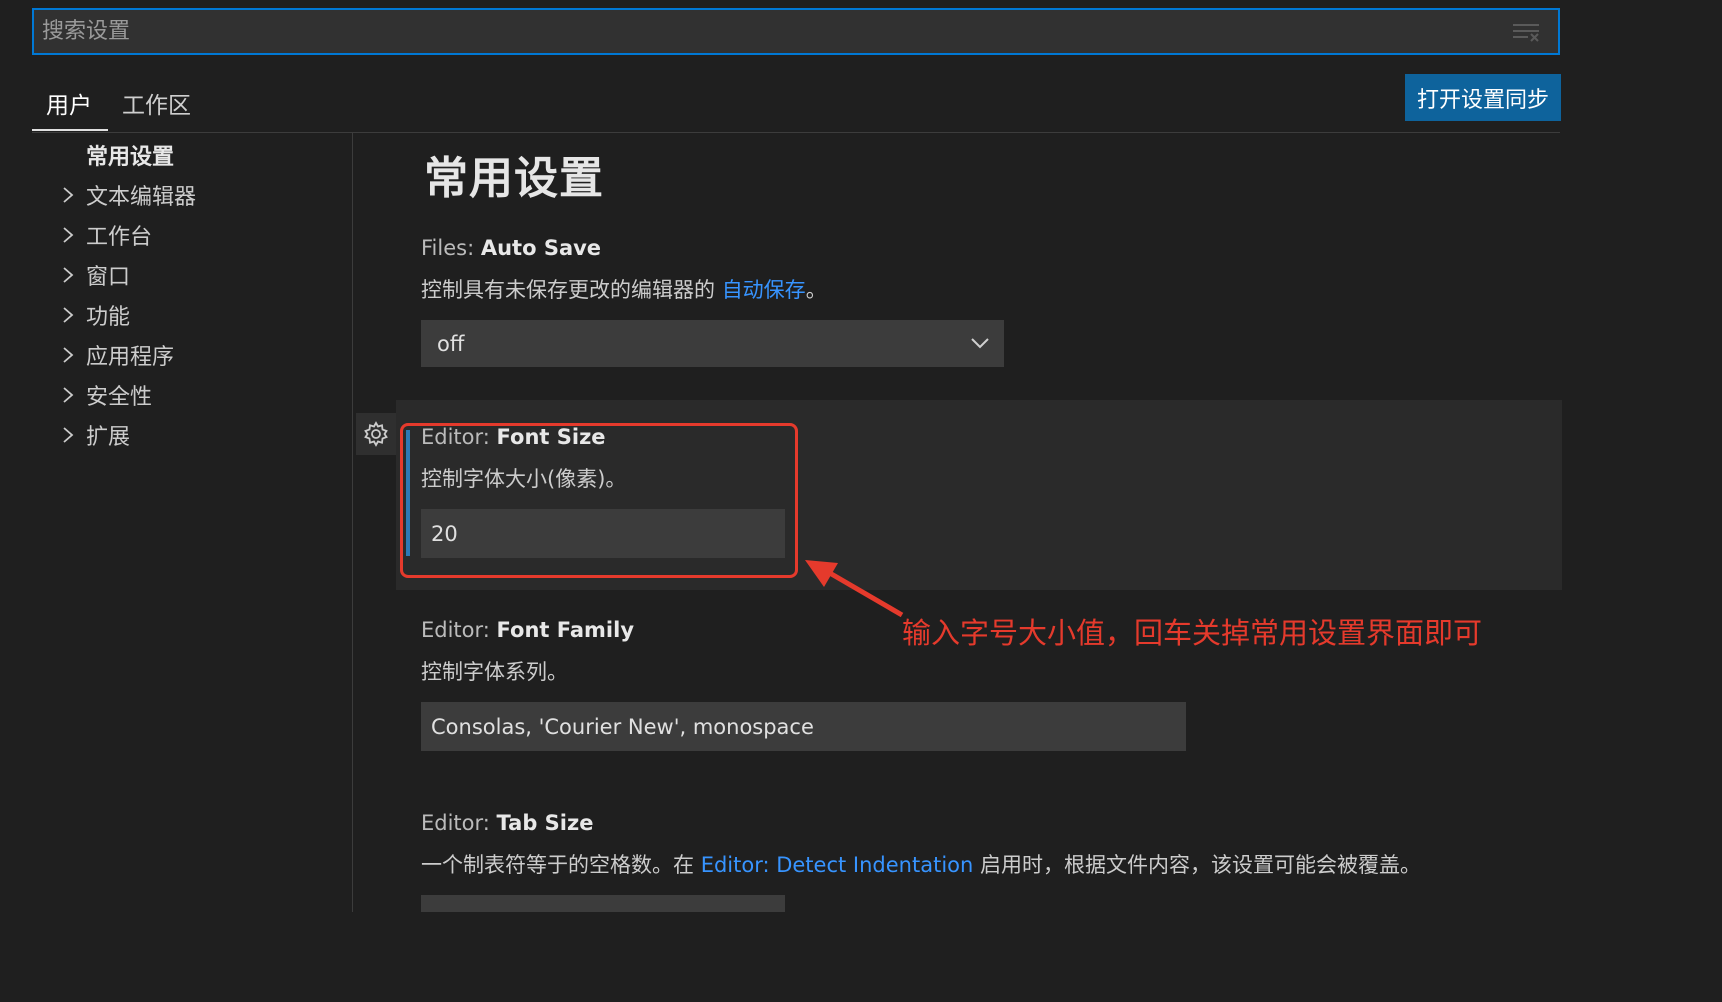  I want to click on setting-desc-font-family: 控制字体系列。, so click(494, 672).